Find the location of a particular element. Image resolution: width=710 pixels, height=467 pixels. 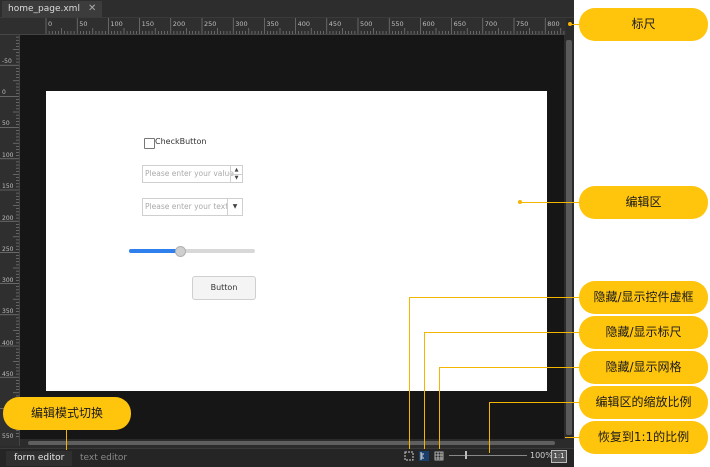

spin-buttons: ▲ ▼ is located at coordinates (236, 174).